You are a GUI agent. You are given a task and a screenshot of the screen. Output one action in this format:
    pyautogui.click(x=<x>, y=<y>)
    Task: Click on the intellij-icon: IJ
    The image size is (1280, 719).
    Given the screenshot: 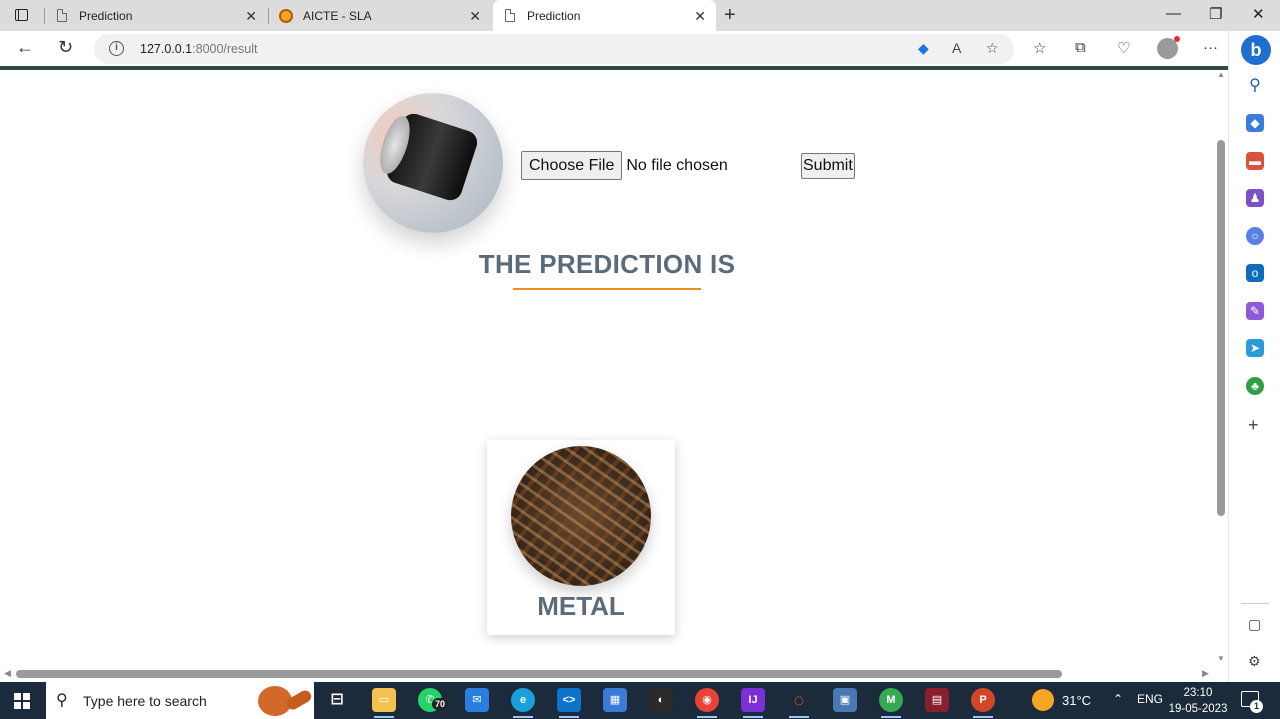 What is the action you would take?
    pyautogui.click(x=753, y=703)
    